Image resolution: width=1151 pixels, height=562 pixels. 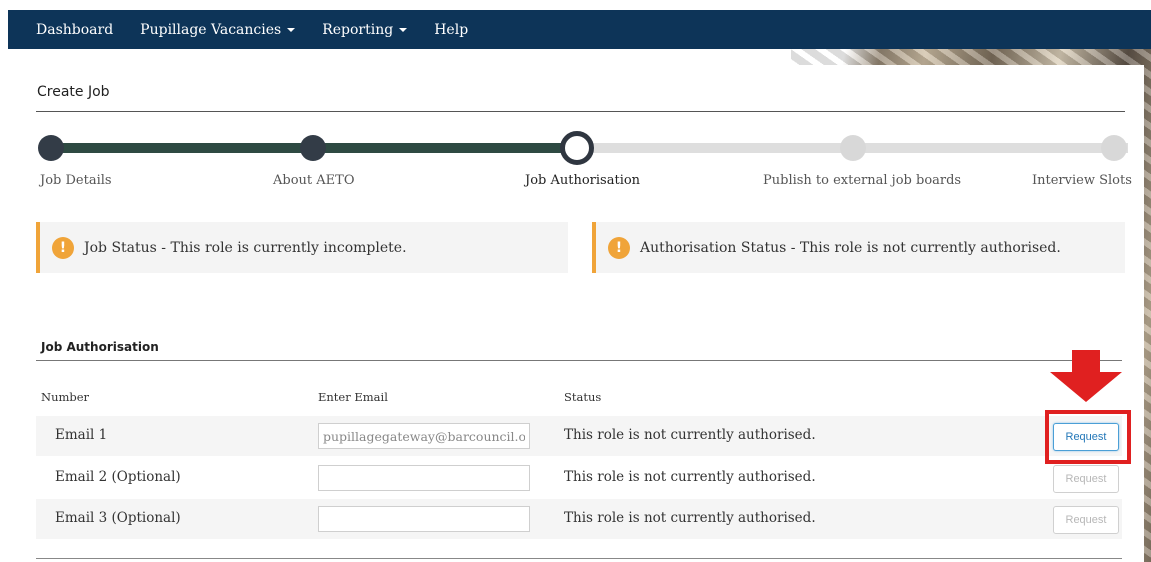 What do you see at coordinates (424, 519) in the screenshot?
I see `email-3-input` at bounding box center [424, 519].